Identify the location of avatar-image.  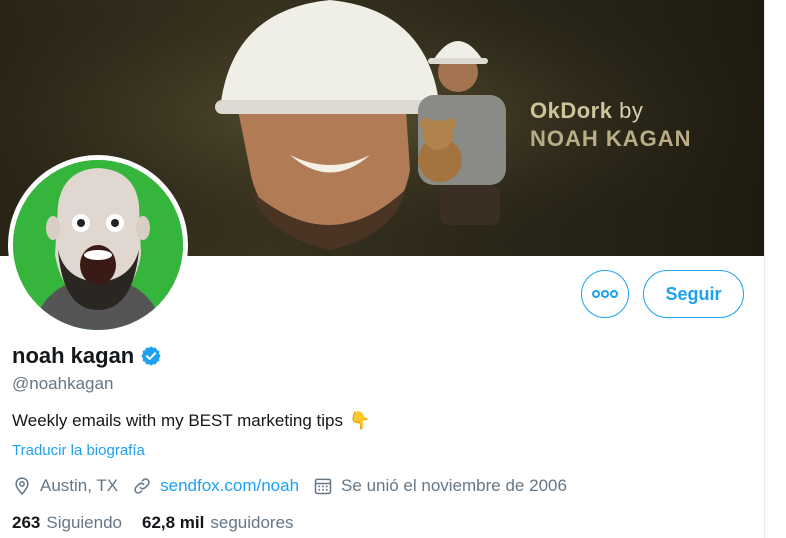
(98, 245).